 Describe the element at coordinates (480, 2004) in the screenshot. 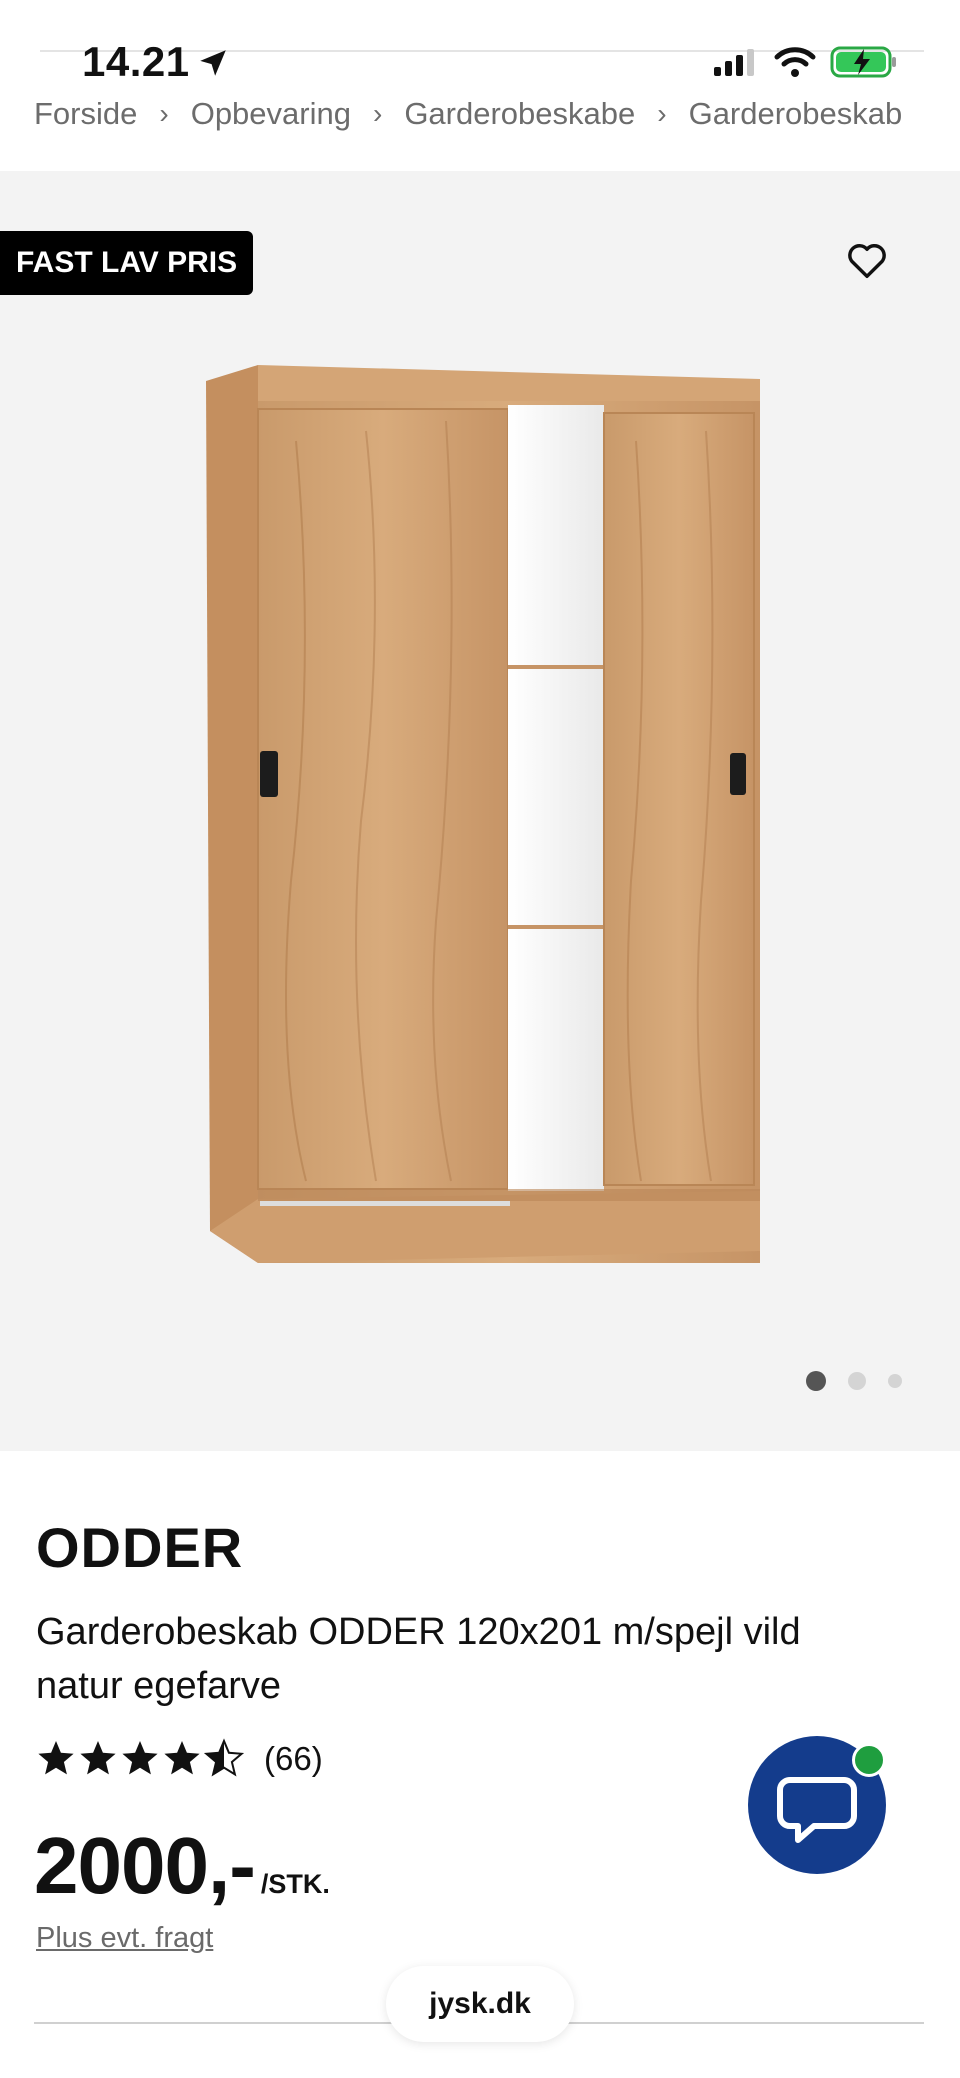

I see `browser-url-bar: jysk.dk` at that location.